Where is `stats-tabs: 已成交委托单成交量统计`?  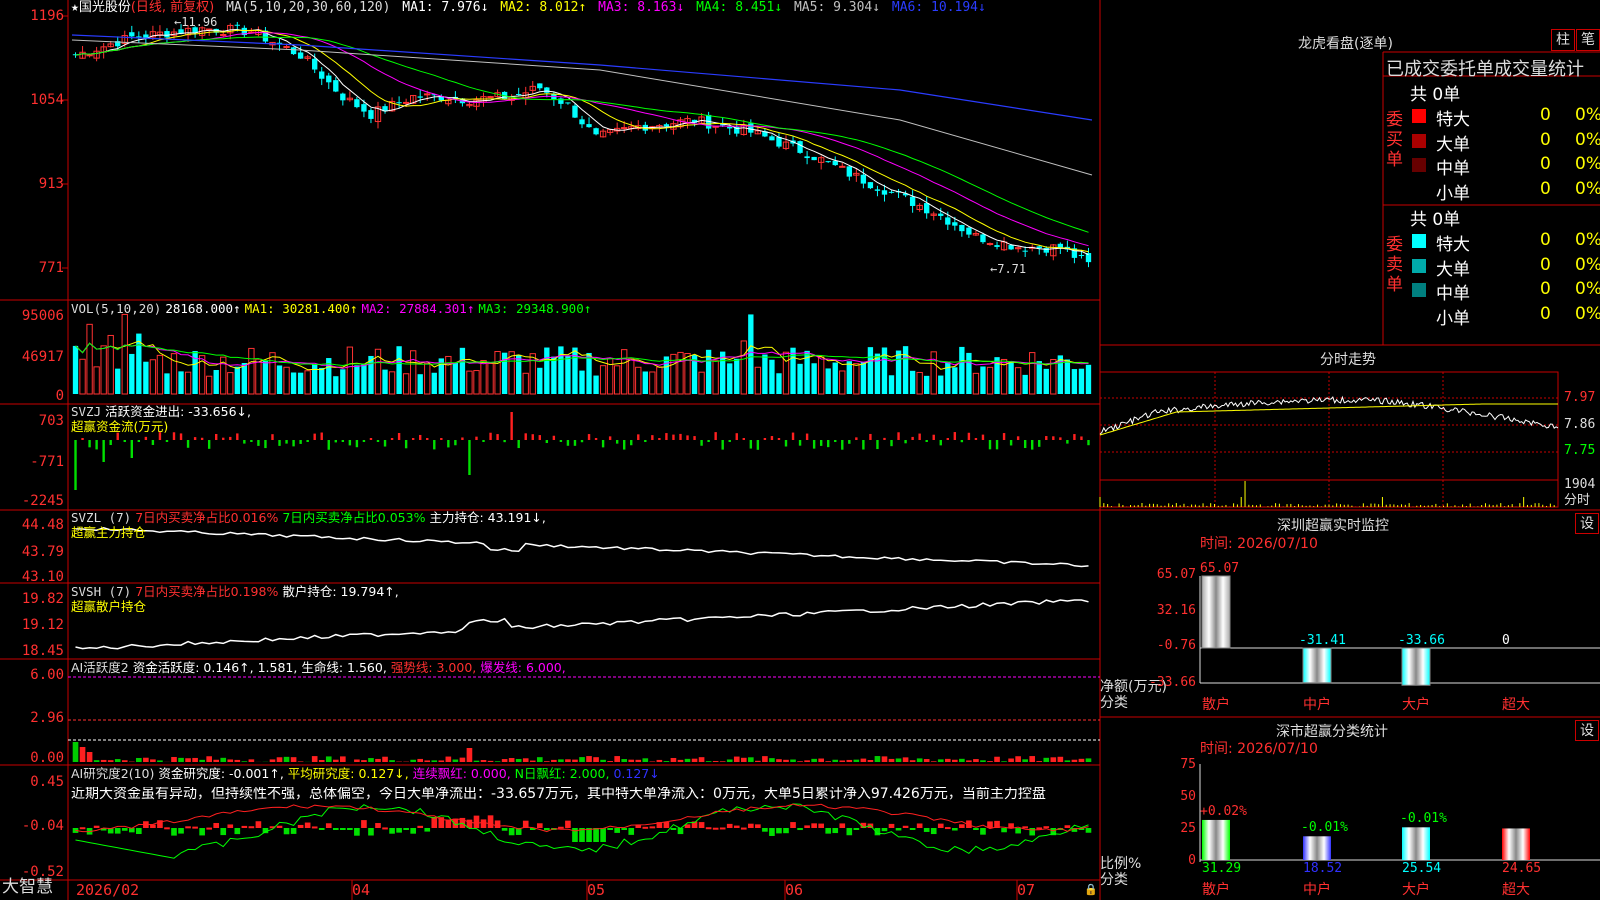 stats-tabs: 已成交委托单成交量统计 is located at coordinates (1493, 68).